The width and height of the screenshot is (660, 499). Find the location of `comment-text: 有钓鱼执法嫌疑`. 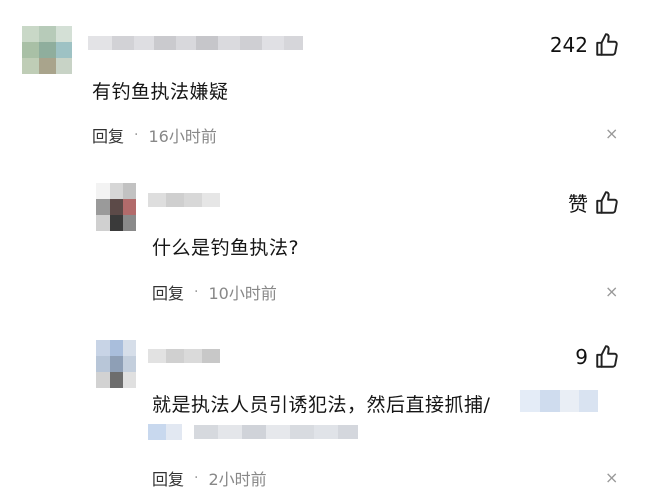

comment-text: 有钓鱼执法嫌疑 is located at coordinates (160, 92).